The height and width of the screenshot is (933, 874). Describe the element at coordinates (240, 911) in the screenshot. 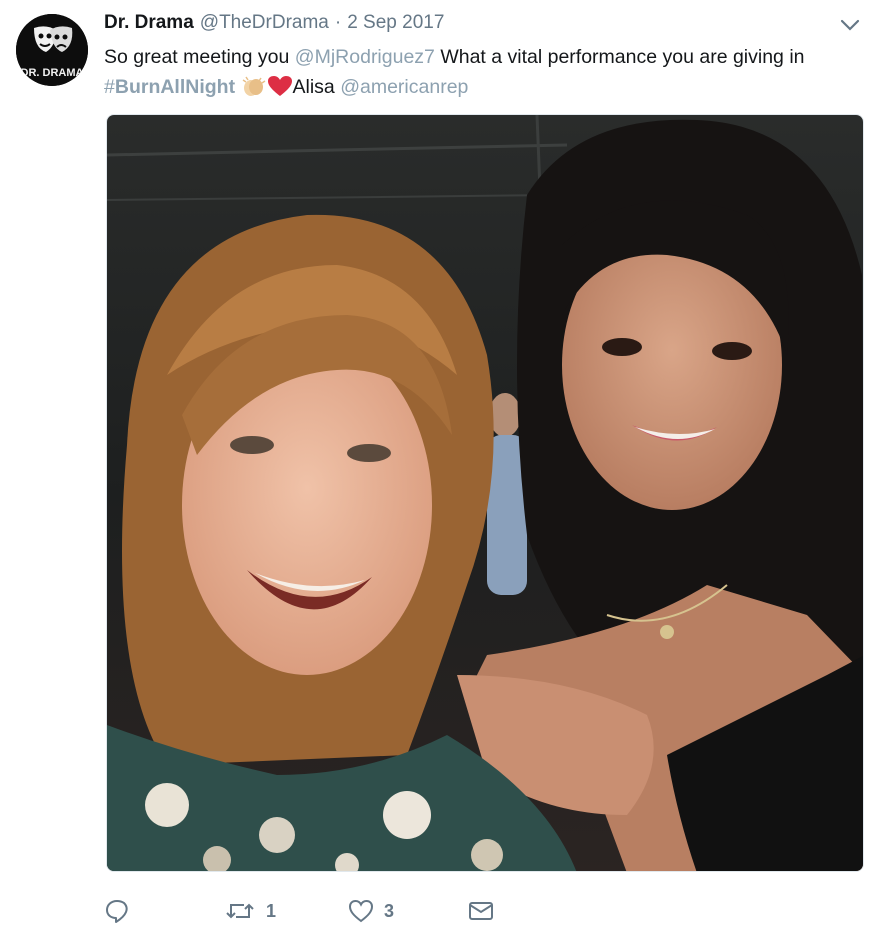

I see `retweet-icon` at that location.